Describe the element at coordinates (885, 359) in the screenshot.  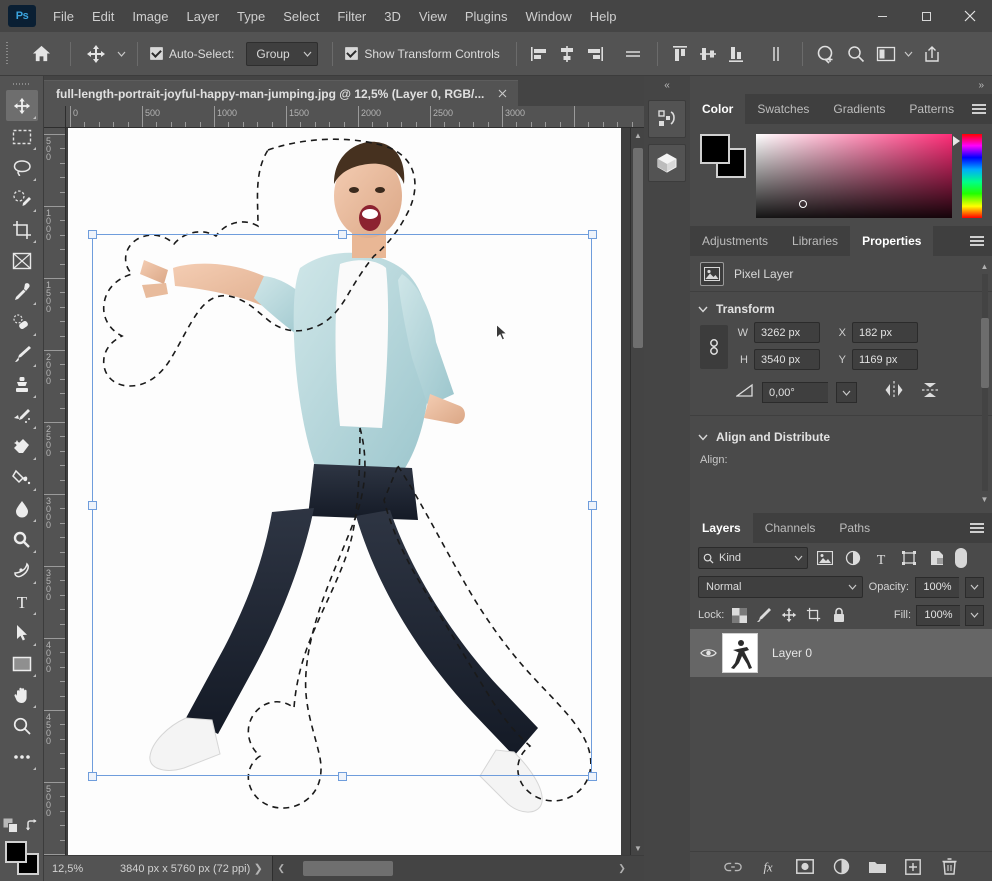
I see `y-input: 1169 px` at that location.